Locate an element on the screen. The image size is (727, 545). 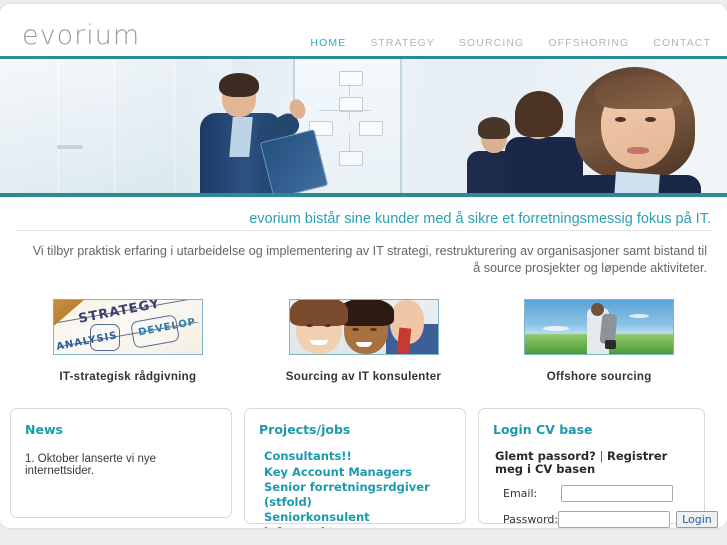
password-label: Password: is located at coordinates (531, 519).